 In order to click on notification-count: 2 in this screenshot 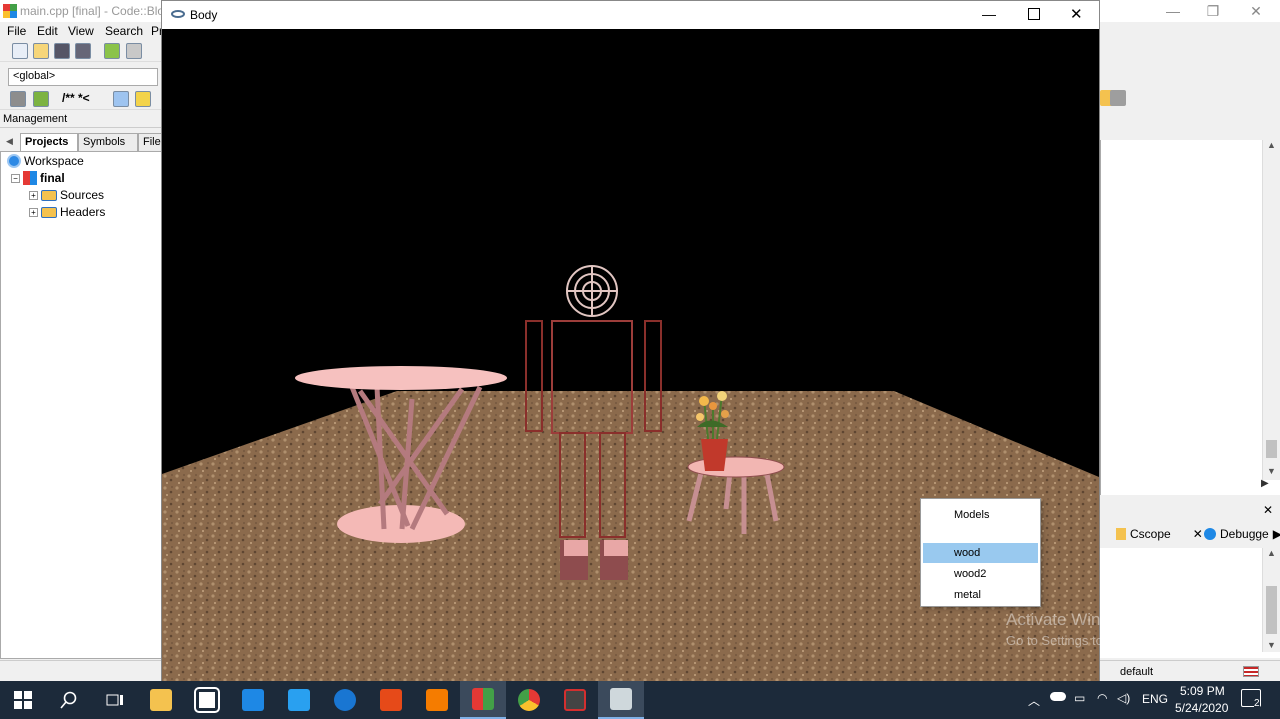, I will do `click(1257, 703)`.